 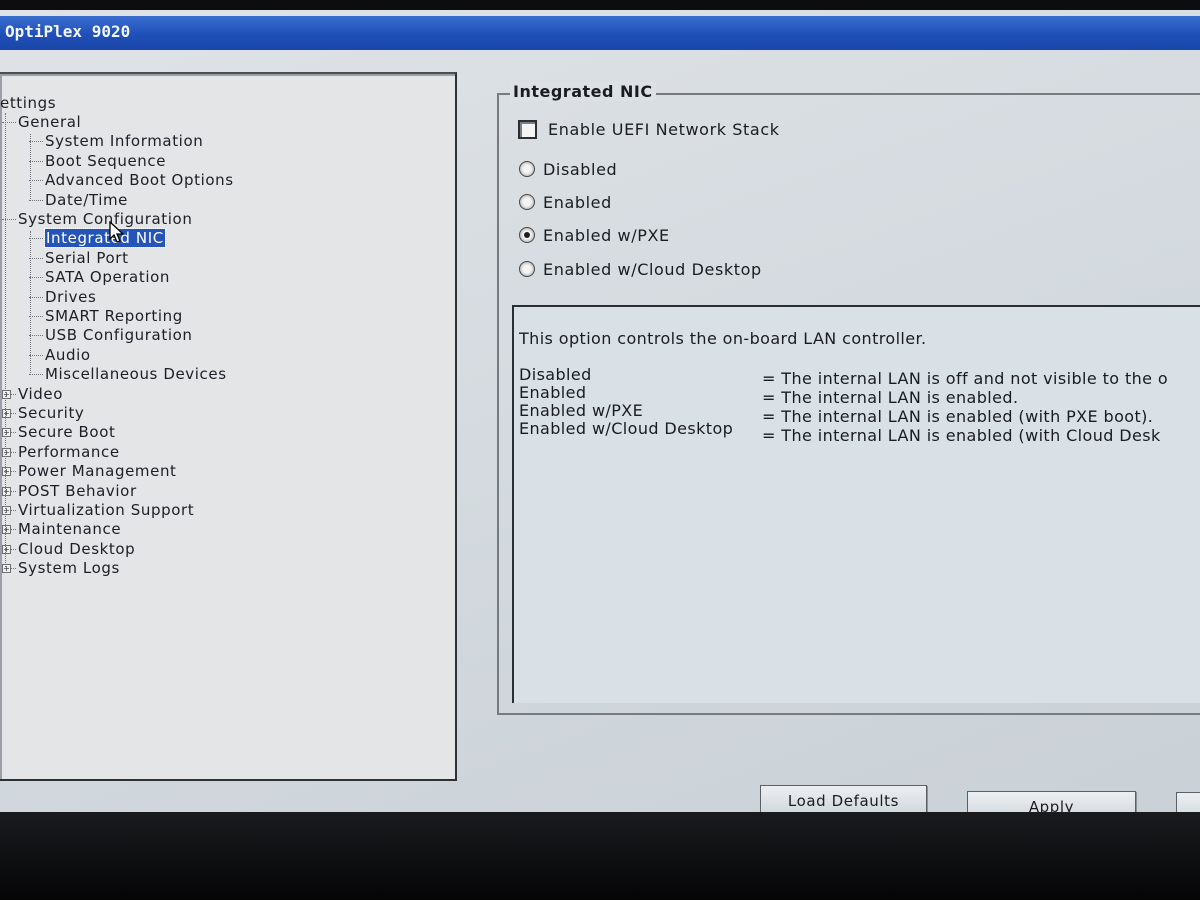 I want to click on panel-title: Integrated NIC, so click(x=583, y=91).